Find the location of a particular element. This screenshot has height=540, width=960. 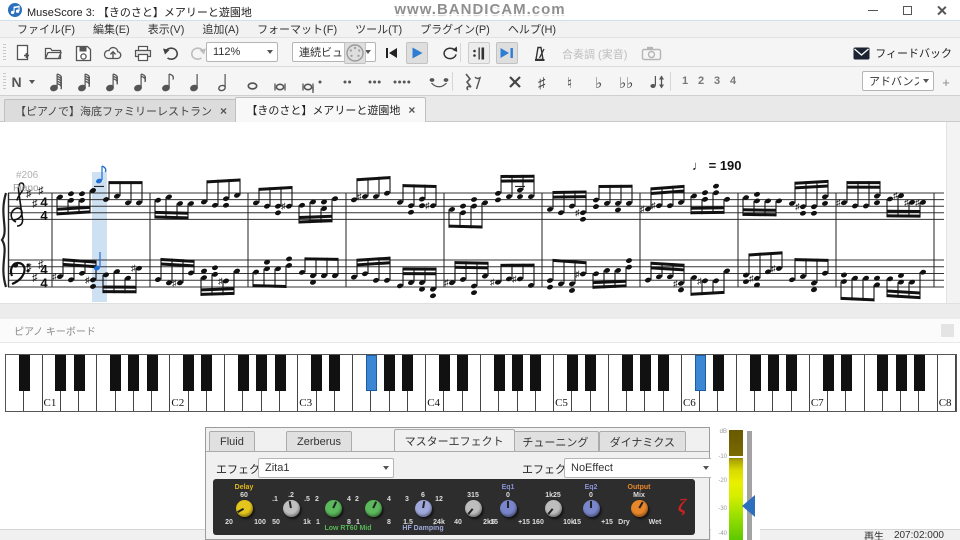

menu-item: 追加(A) is located at coordinates (220, 29).